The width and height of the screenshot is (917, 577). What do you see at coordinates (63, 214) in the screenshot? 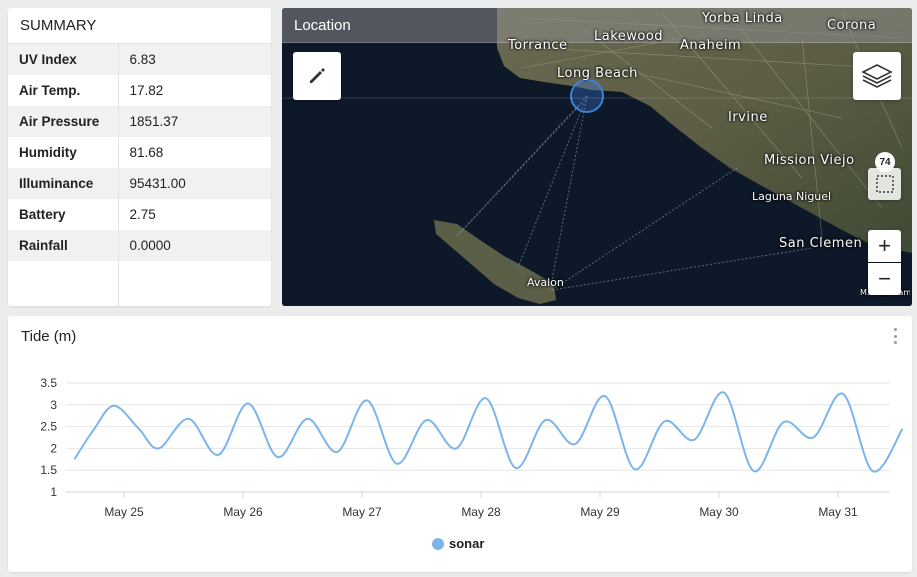
I see `summary-label: Battery` at bounding box center [63, 214].